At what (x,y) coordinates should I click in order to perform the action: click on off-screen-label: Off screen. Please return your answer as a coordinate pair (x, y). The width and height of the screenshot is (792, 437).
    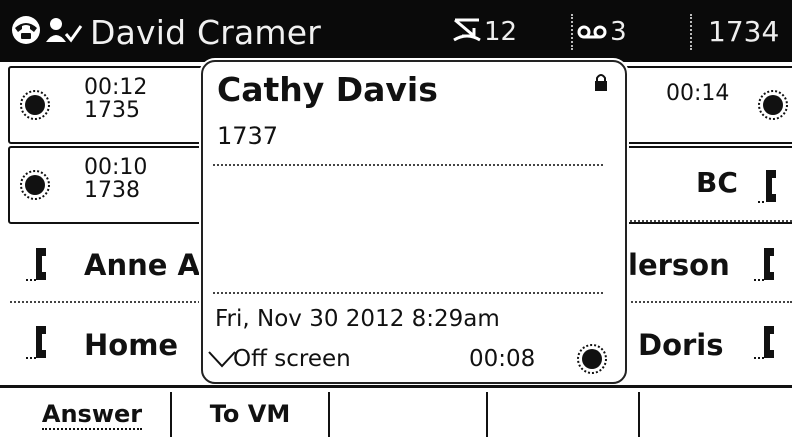
    Looking at the image, I should click on (292, 359).